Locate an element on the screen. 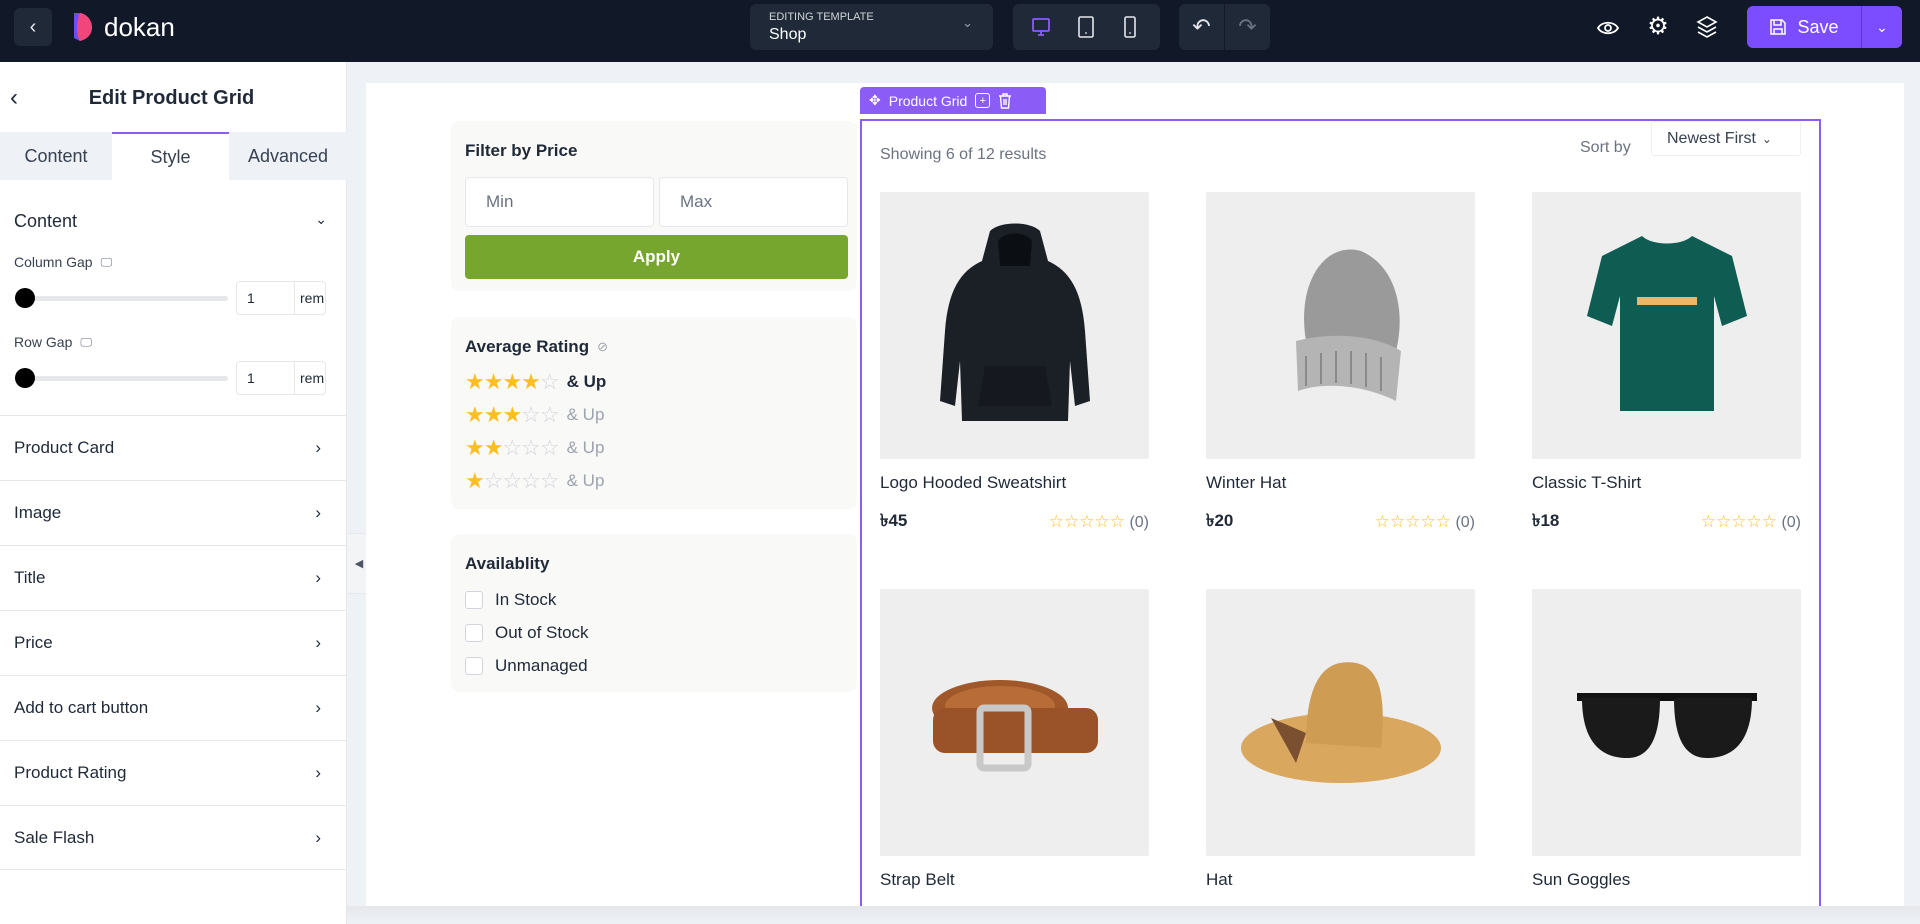 Image resolution: width=1920 pixels, height=924 pixels. rating-option-3: ★★★☆☆ & Up is located at coordinates (534, 415).